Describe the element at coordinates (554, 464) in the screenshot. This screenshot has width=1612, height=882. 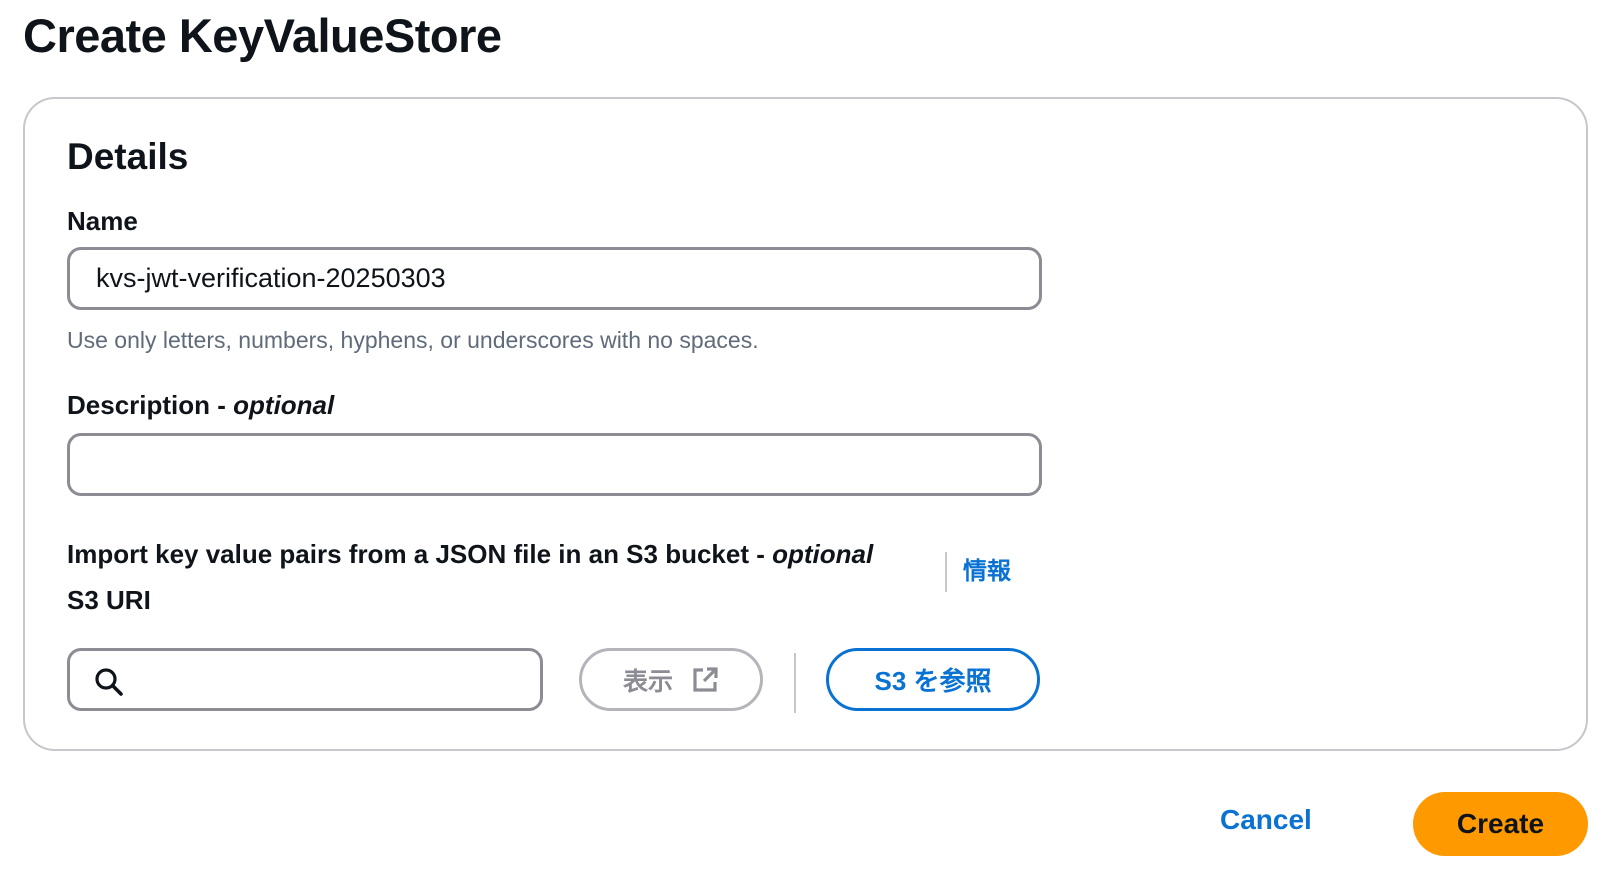
I see `description-input` at that location.